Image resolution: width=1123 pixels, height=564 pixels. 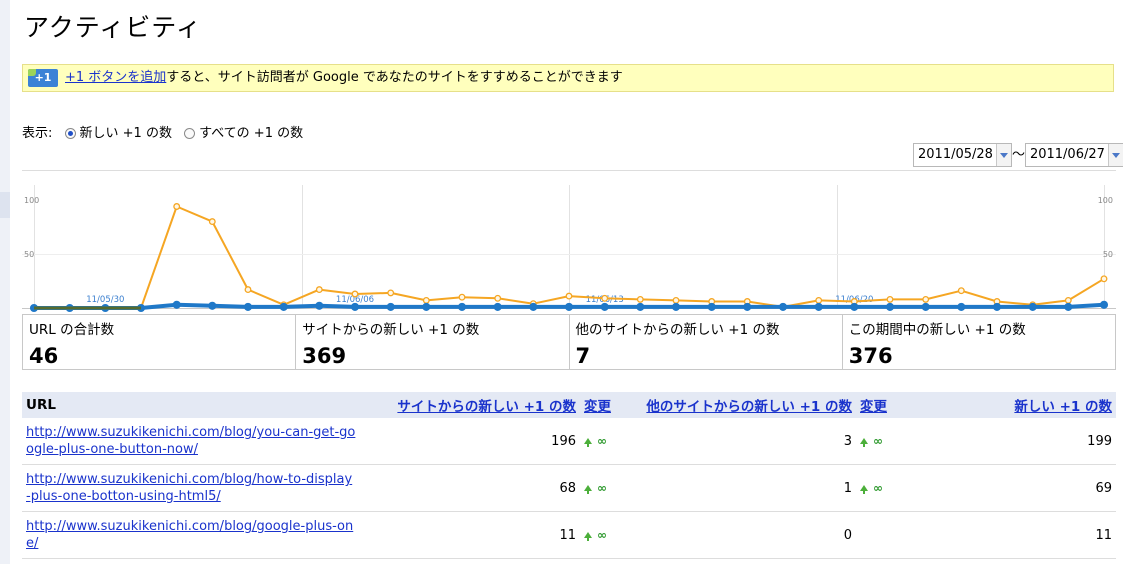 What do you see at coordinates (196, 405) in the screenshot?
I see `header-url: URL` at bounding box center [196, 405].